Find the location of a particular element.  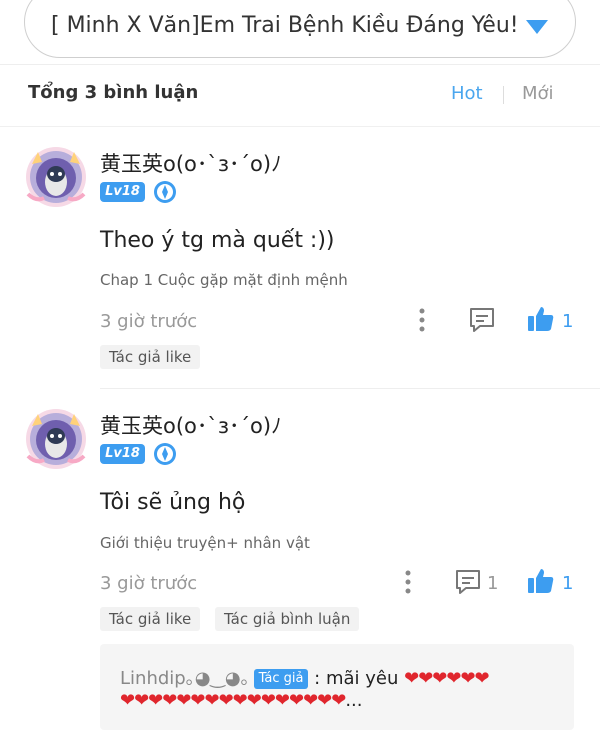

hearts-emoji: ❤❤❤❤❤❤❤❤❤❤❤❤❤❤❤❤ is located at coordinates (233, 700).